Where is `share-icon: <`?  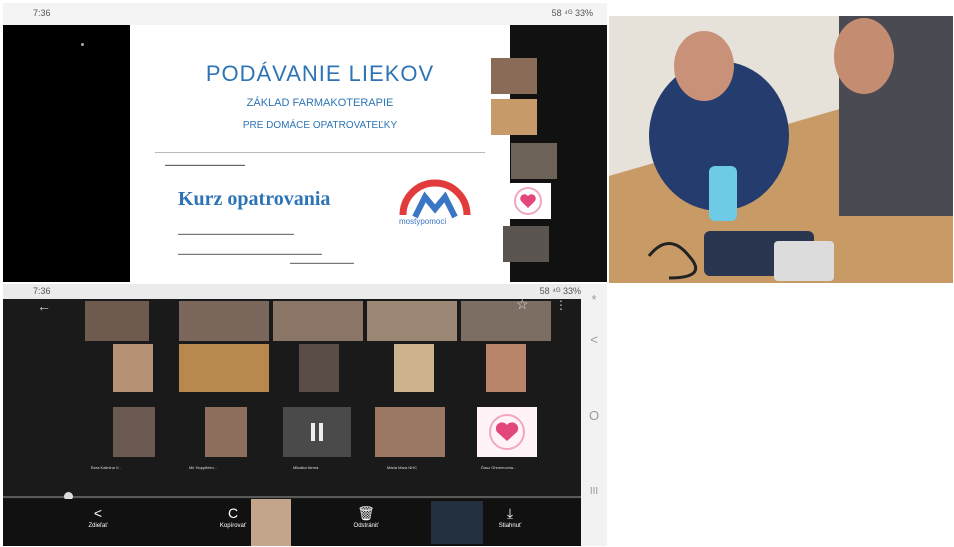
share-icon: < is located at coordinates (98, 513).